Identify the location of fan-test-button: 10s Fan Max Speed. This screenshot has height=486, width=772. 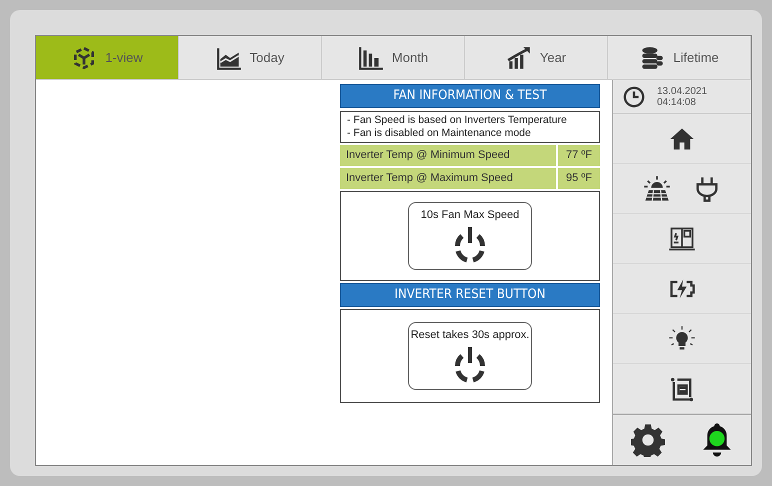
(470, 236).